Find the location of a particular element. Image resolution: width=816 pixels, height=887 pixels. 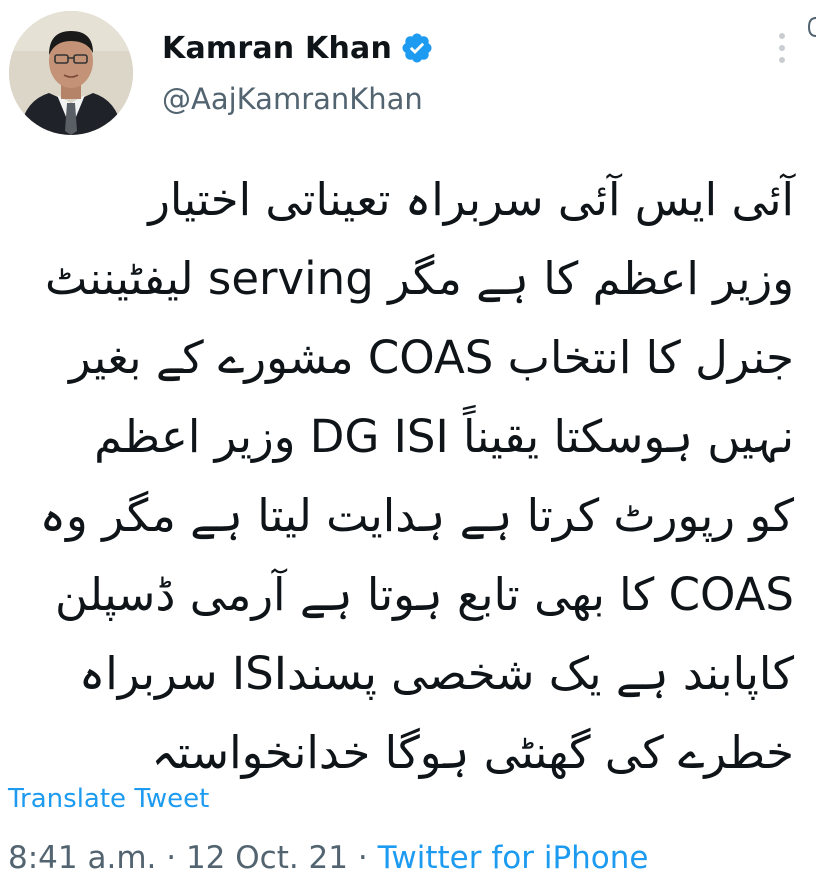

translate-tweet-link: Translate Tweet is located at coordinates (108, 799).